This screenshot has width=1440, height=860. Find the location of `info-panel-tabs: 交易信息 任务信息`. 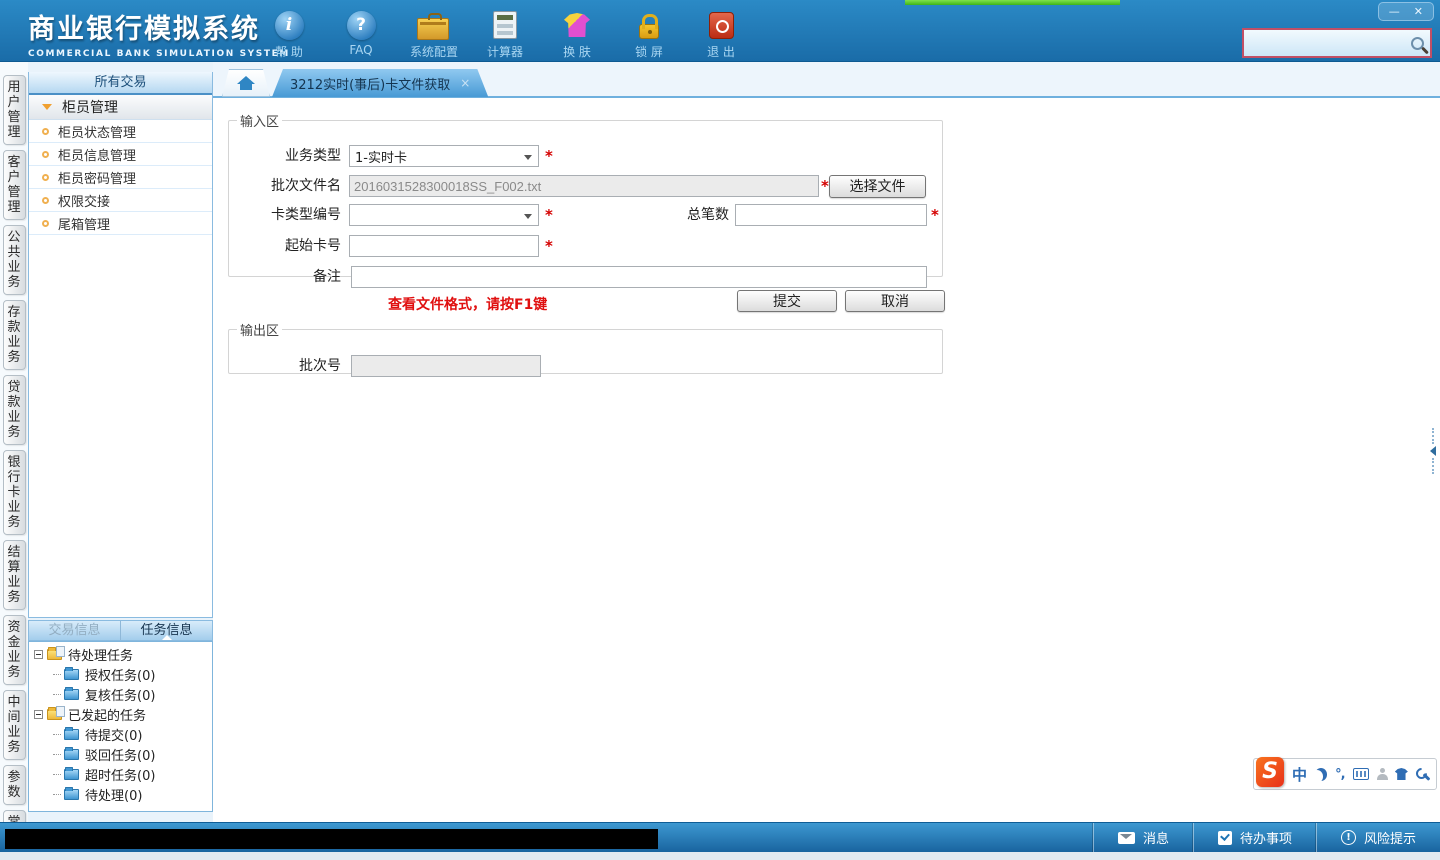

info-panel-tabs: 交易信息 任务信息 is located at coordinates (120, 630).